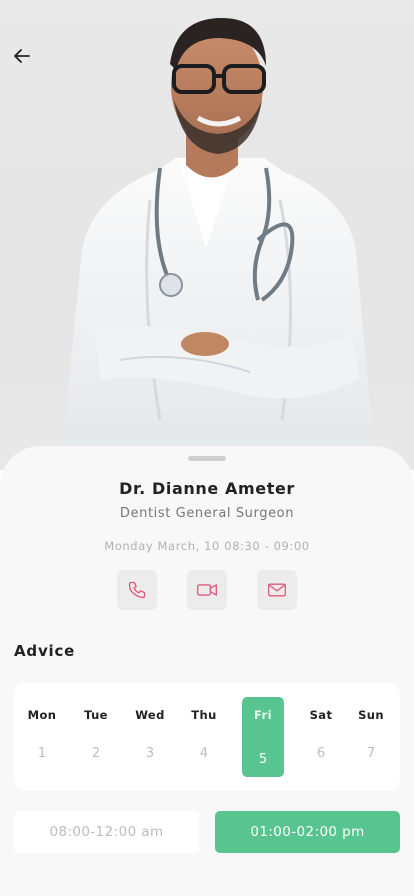 Image resolution: width=414 pixels, height=896 pixels. Describe the element at coordinates (321, 753) in the screenshot. I see `day-number: 6` at that location.